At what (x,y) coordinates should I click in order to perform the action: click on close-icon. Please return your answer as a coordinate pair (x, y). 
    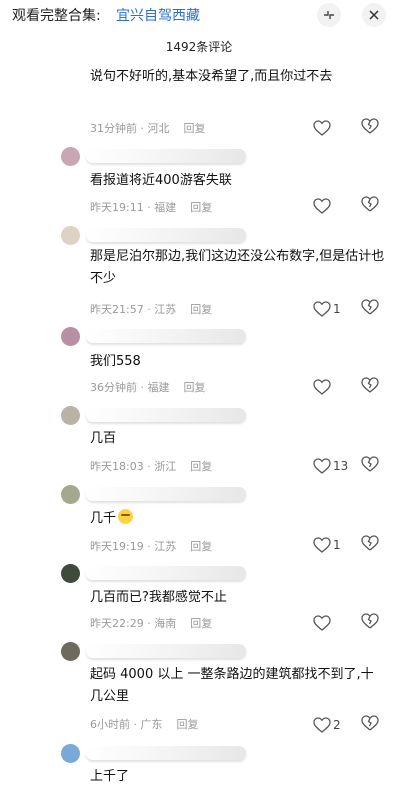
    Looking at the image, I should click on (374, 15).